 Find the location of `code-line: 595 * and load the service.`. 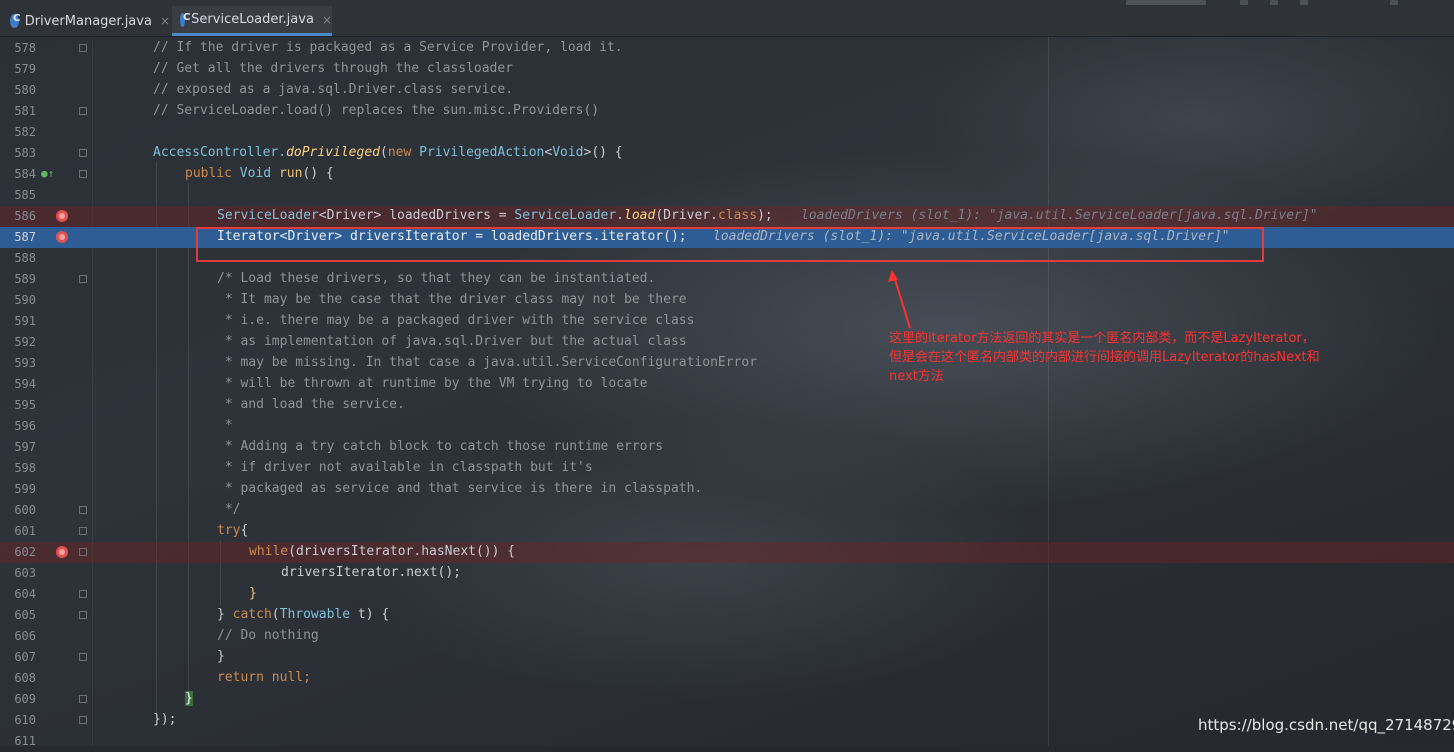

code-line: 595 * and load the service. is located at coordinates (727, 405).